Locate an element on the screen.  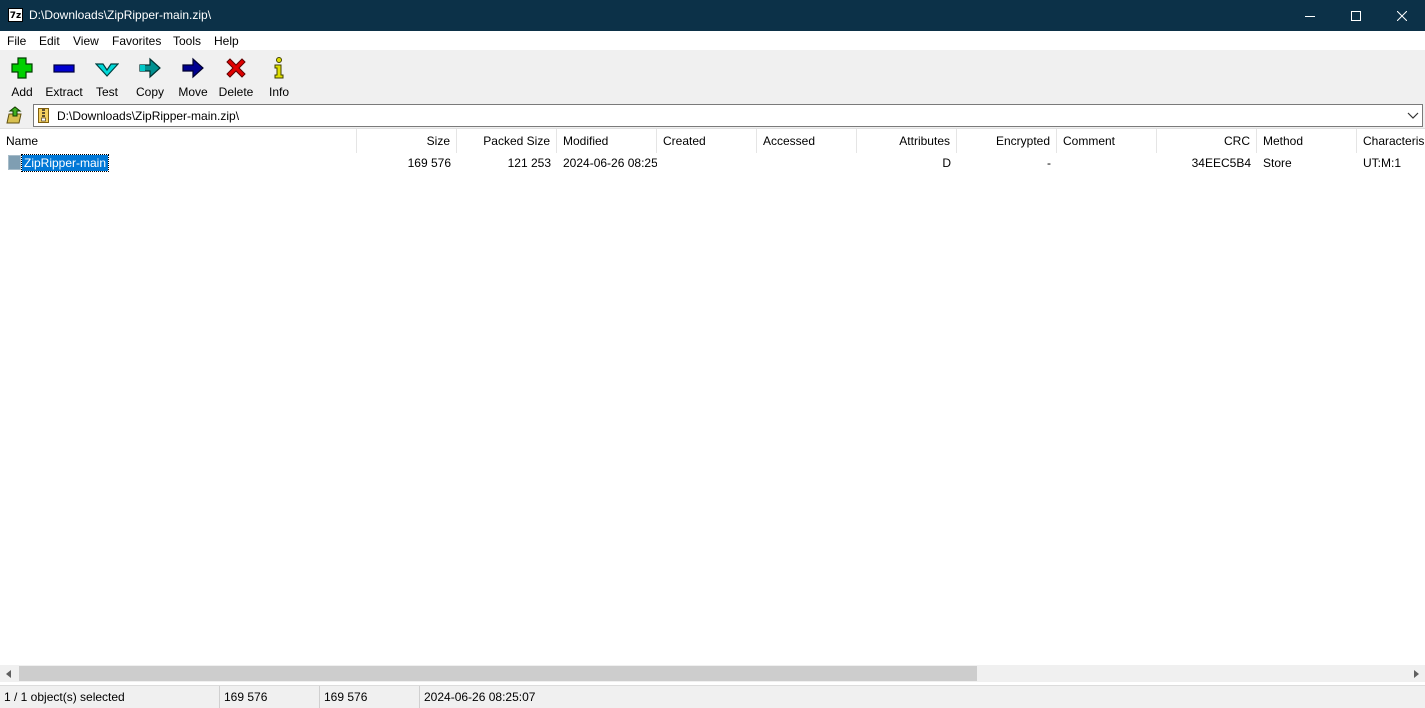
menu-help: Help is located at coordinates (226, 41).